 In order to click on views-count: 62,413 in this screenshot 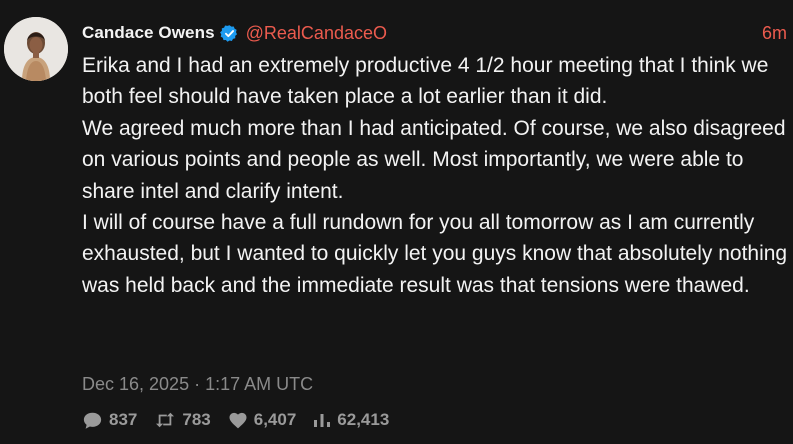, I will do `click(363, 419)`.